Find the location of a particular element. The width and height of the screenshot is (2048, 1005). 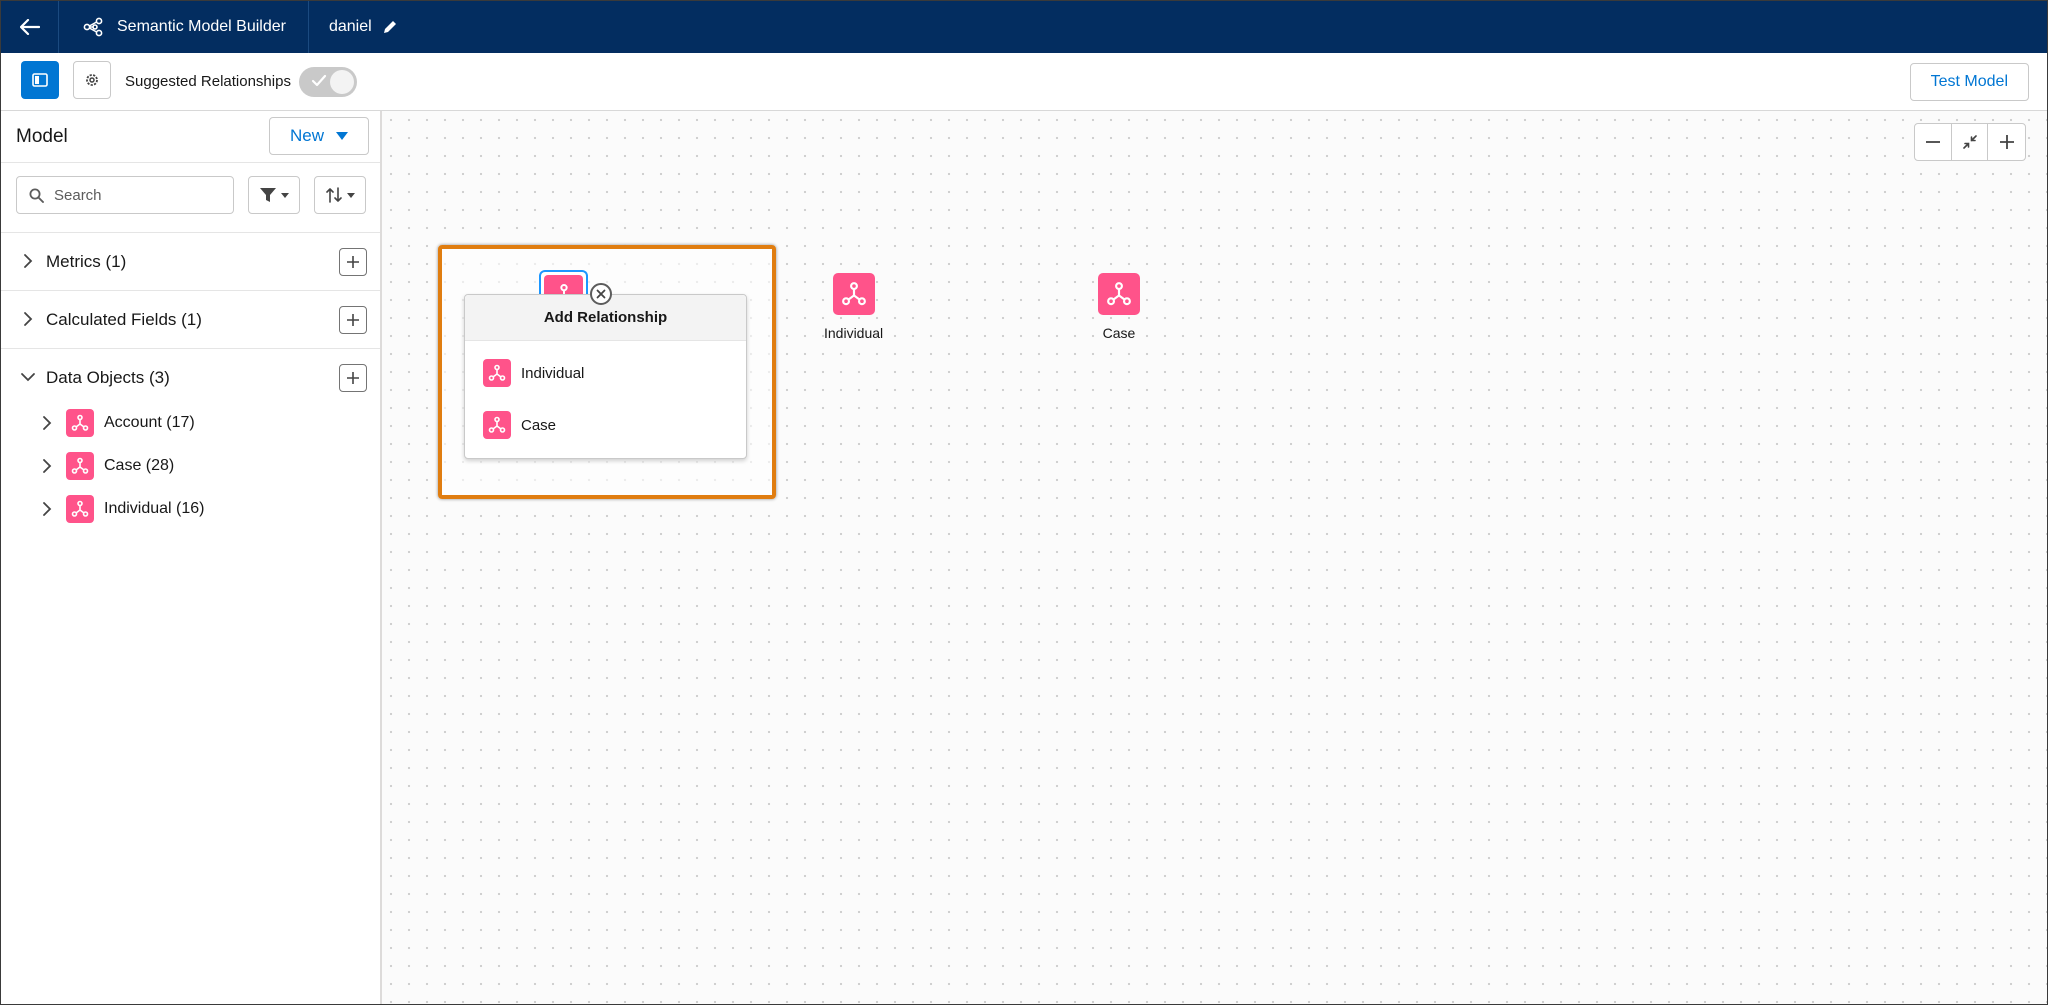

top-navigation-bar: Semantic Model Builder daniel is located at coordinates (1024, 27).